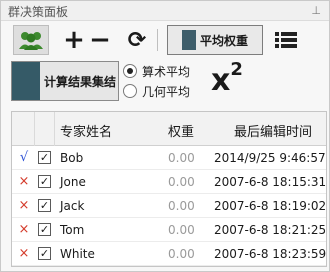 This screenshot has height=272, width=330. I want to click on toolbar-separator, so click(157, 40).